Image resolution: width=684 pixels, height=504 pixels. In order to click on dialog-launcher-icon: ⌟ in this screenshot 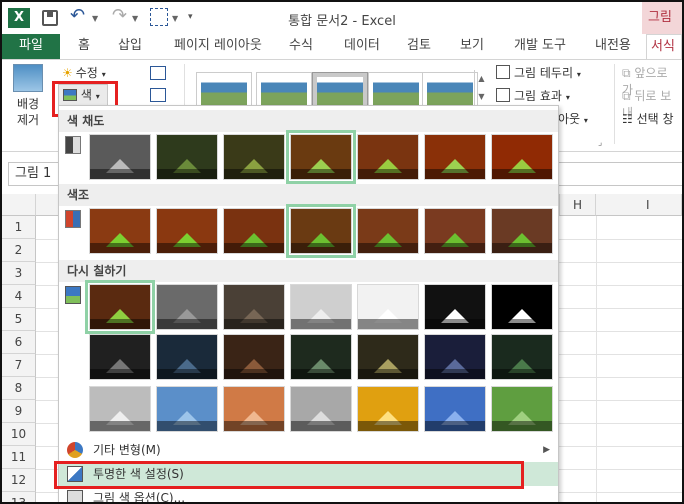, I will do `click(600, 143)`.